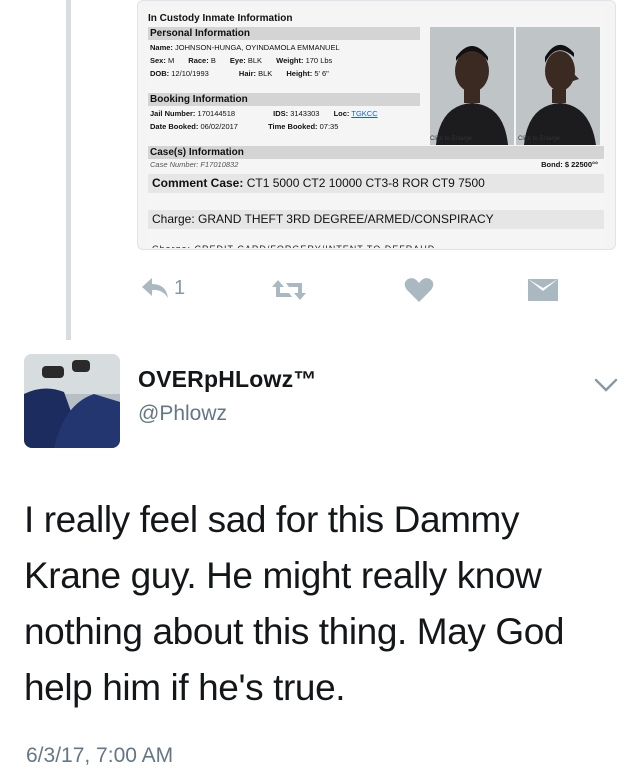  Describe the element at coordinates (198, 183) in the screenshot. I see `comment-label: Comment Case:` at that location.